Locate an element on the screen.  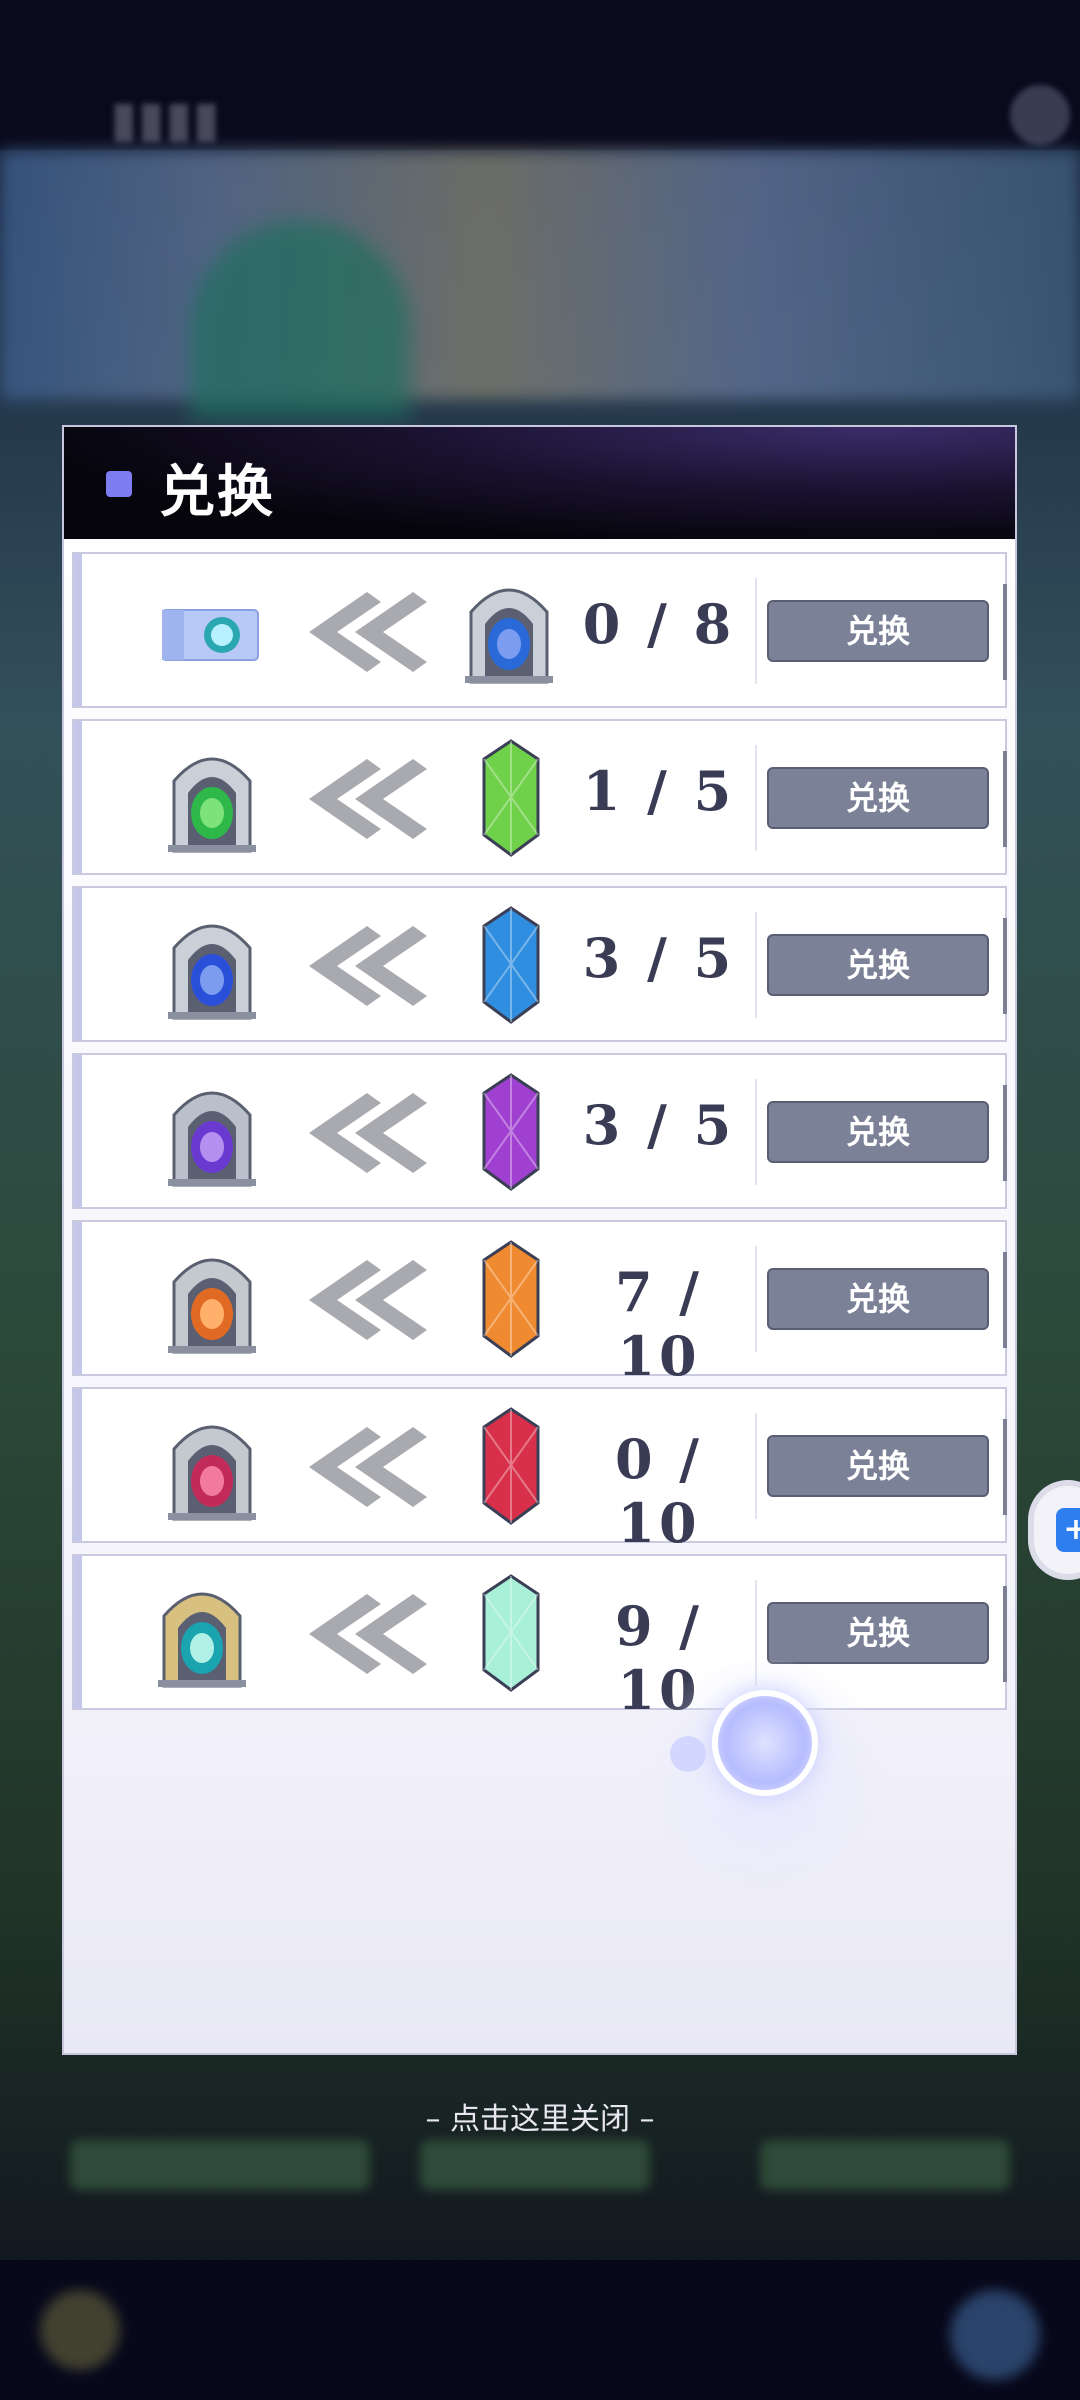
touch-indicator-dot is located at coordinates (688, 1754).